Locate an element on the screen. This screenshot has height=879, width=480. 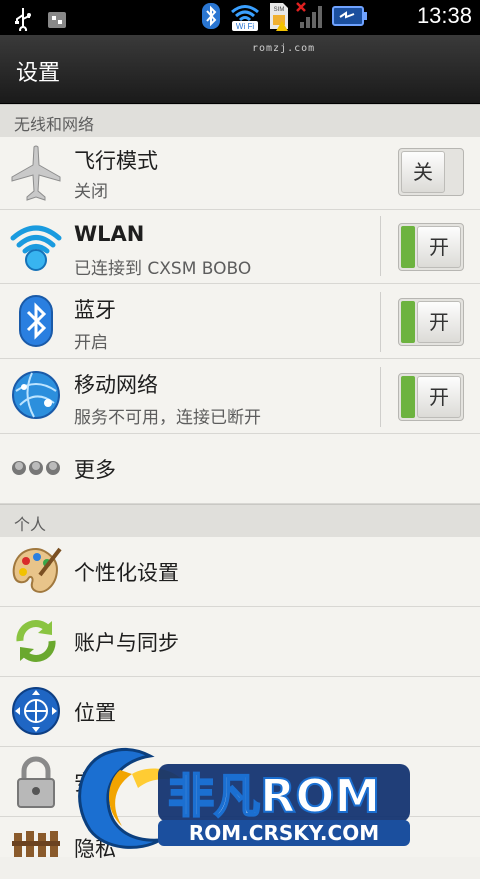
section-header-wireless: 无线和网络 is located at coordinates (240, 121).